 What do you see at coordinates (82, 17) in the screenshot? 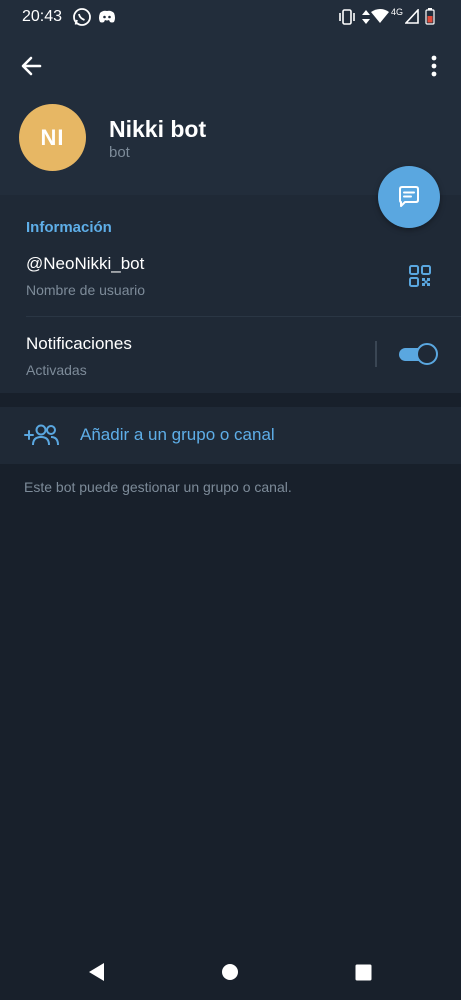
I see `whatsapp-icon` at bounding box center [82, 17].